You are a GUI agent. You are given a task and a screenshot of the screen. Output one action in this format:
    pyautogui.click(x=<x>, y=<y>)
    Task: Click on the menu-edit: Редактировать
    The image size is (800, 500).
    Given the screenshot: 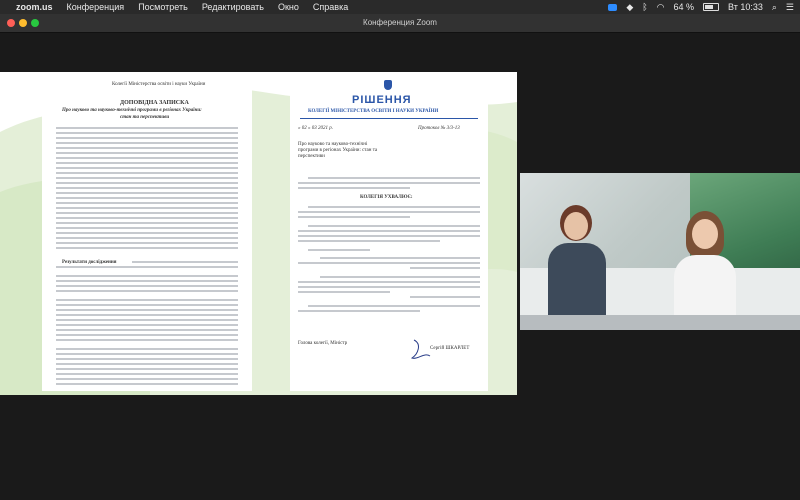 What is the action you would take?
    pyautogui.click(x=233, y=7)
    